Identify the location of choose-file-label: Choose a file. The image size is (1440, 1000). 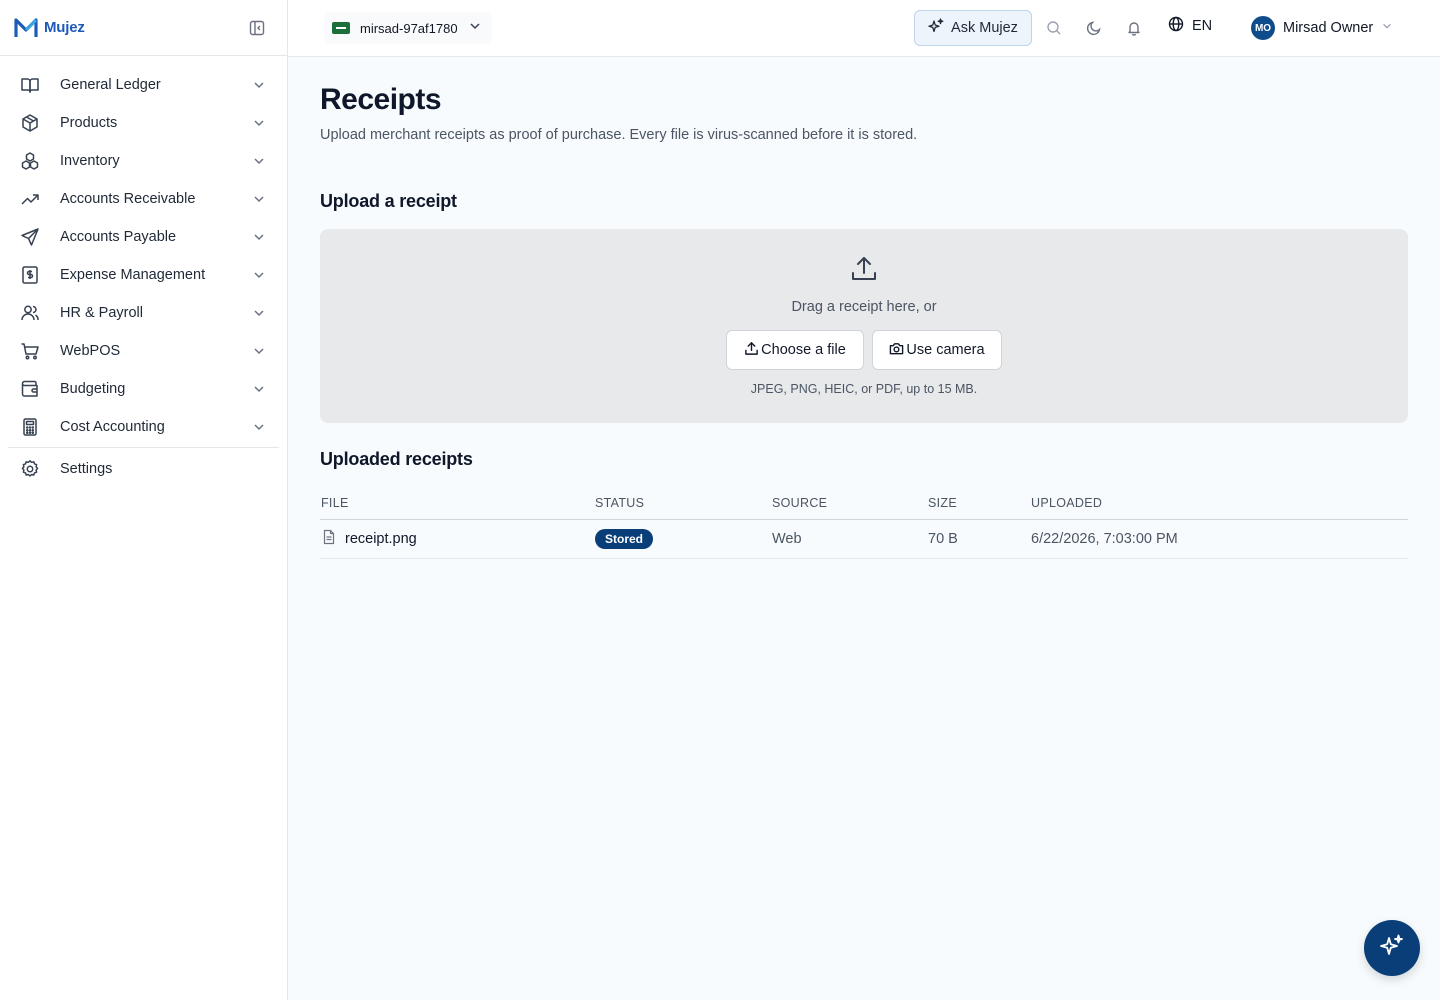
(803, 350).